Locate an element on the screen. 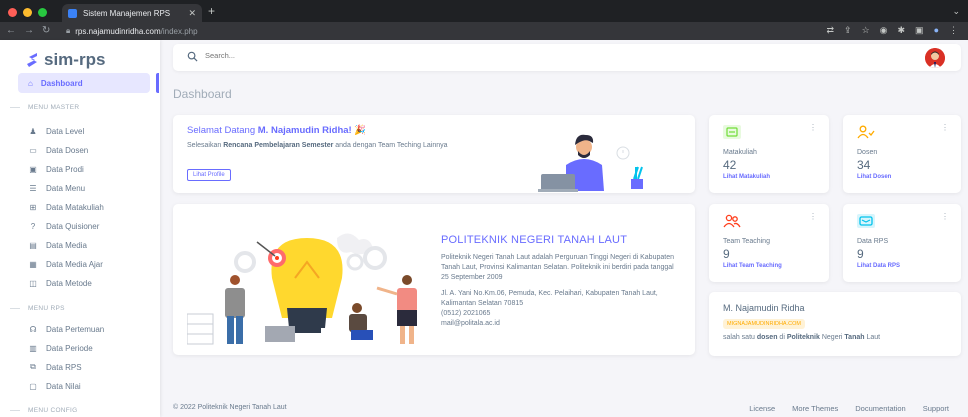  browser-tab: Sistem Manajemen RPS ✕ is located at coordinates (132, 13).